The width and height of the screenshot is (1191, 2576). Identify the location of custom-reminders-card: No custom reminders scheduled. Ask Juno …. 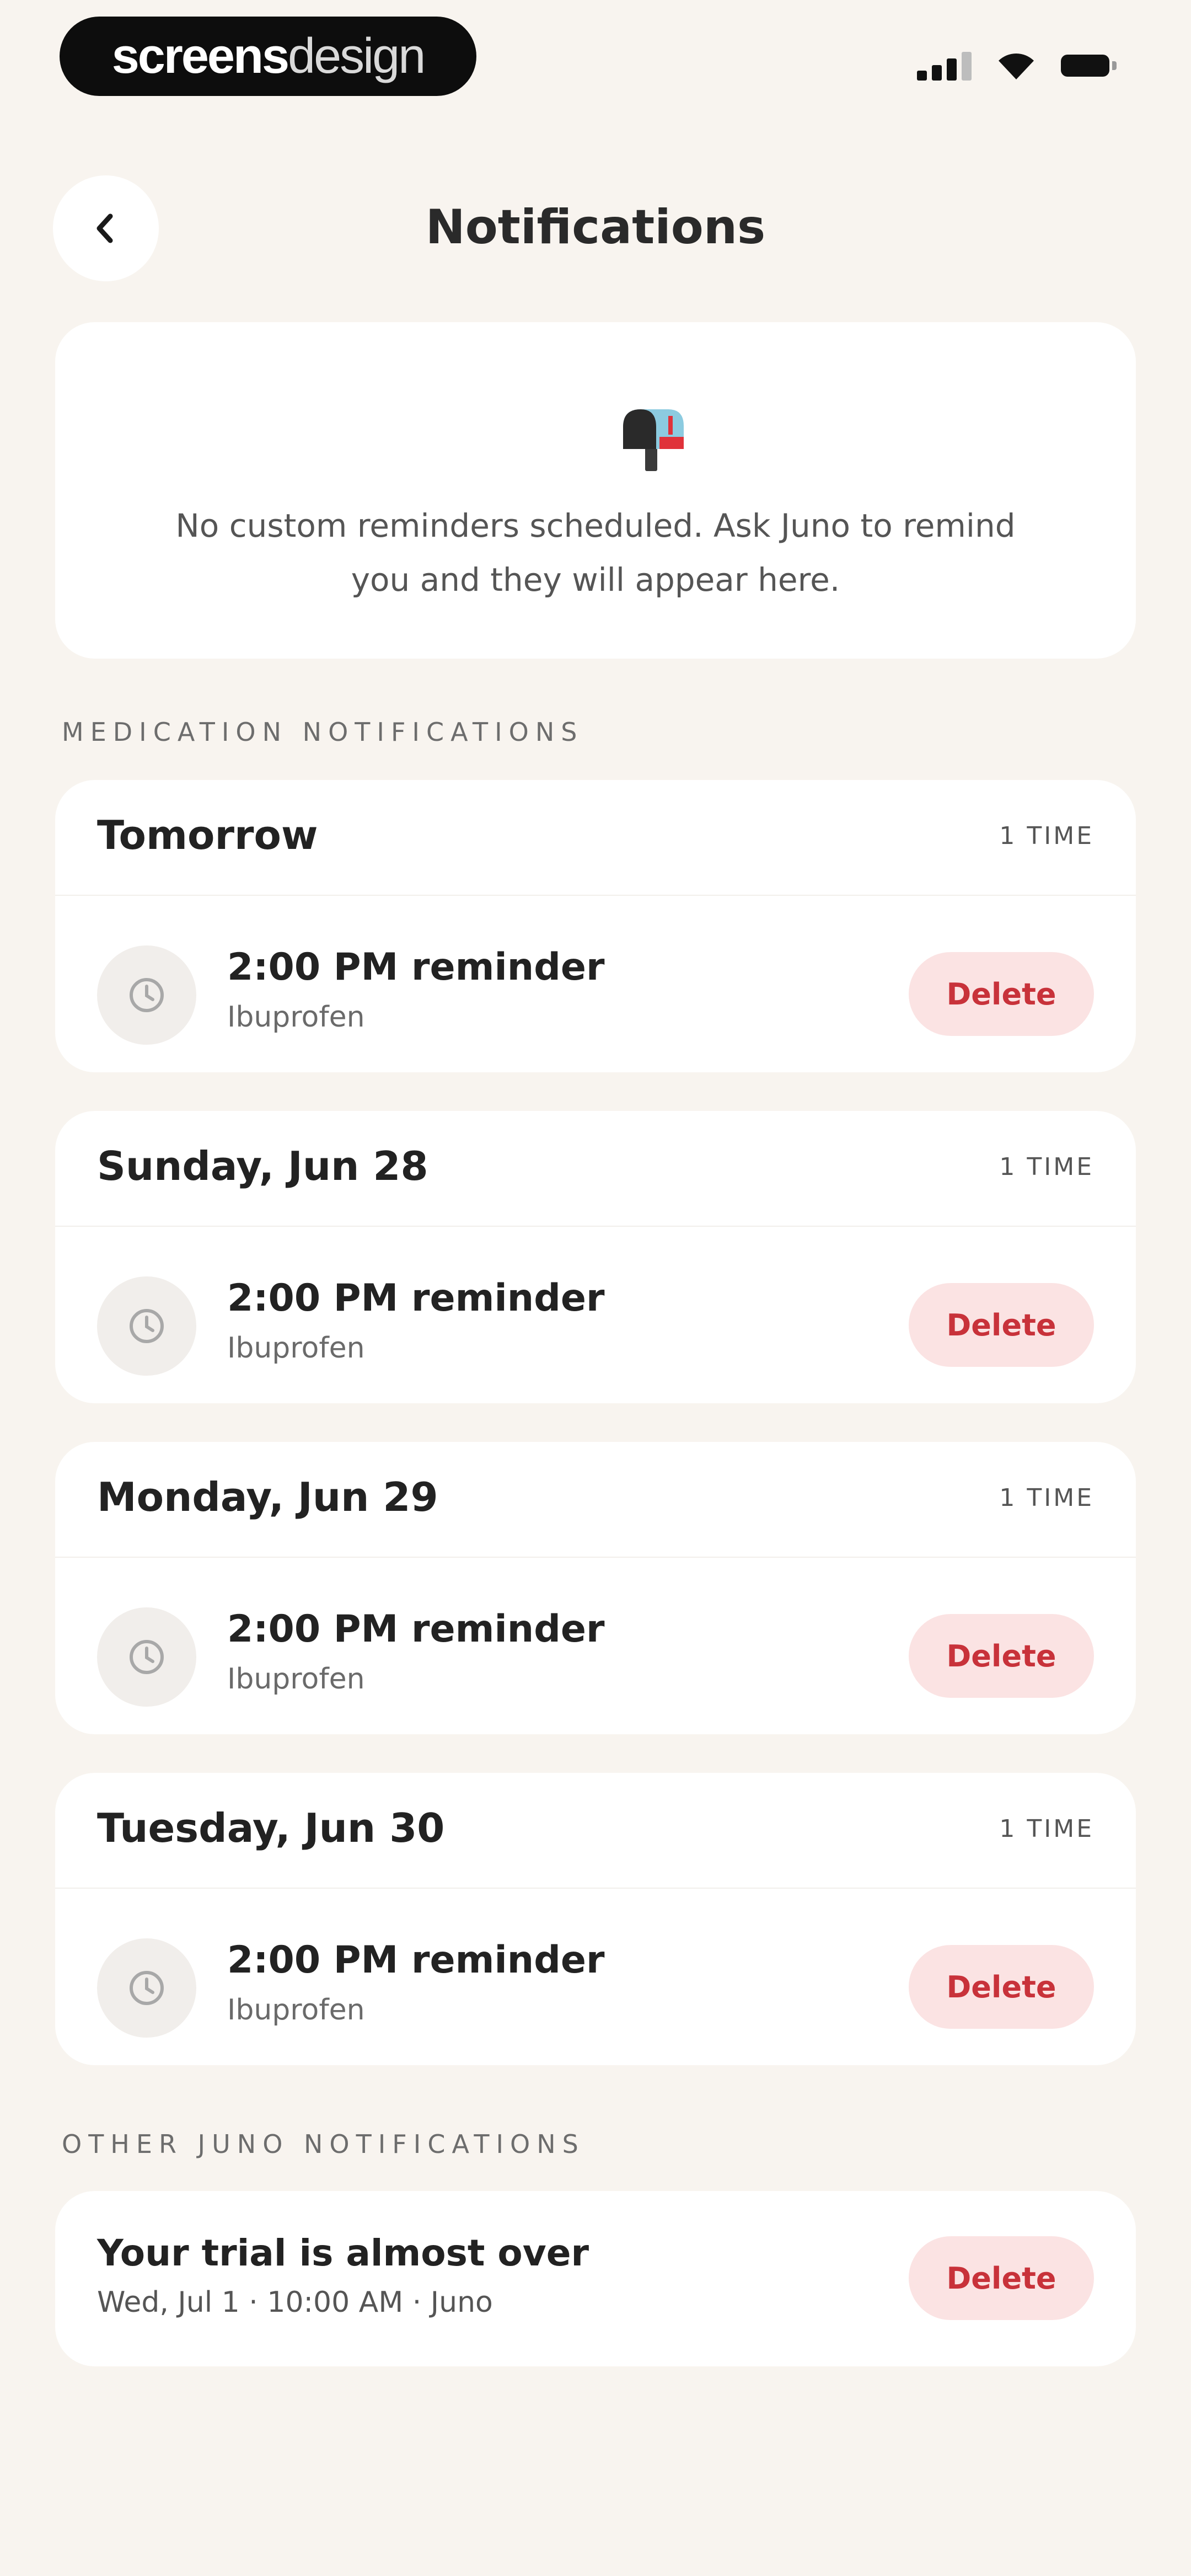
(595, 490).